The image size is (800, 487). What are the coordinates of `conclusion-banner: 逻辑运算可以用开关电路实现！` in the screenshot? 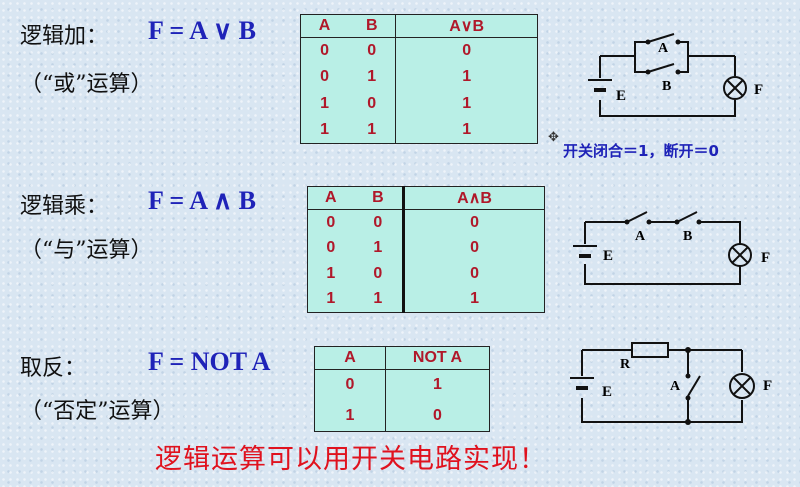 It's located at (351, 459).